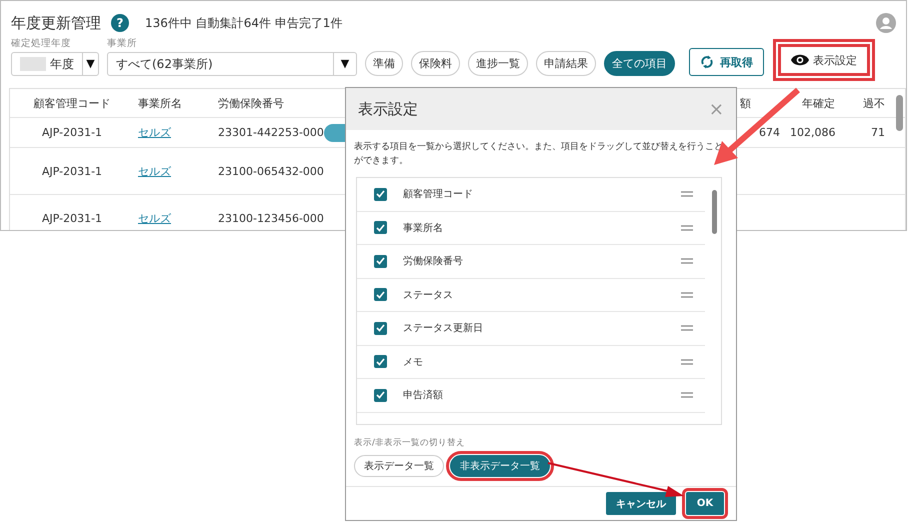  What do you see at coordinates (769, 132) in the screenshot?
I see `table-cell-text: 674` at bounding box center [769, 132].